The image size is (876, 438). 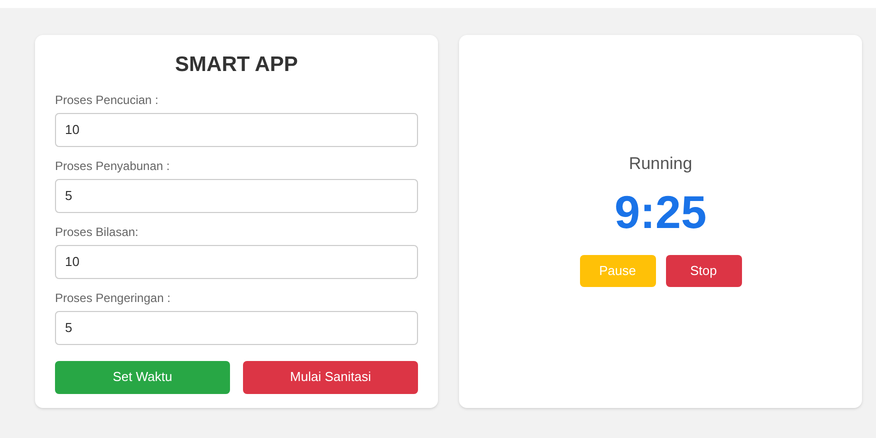 What do you see at coordinates (660, 164) in the screenshot?
I see `status-text: Running` at bounding box center [660, 164].